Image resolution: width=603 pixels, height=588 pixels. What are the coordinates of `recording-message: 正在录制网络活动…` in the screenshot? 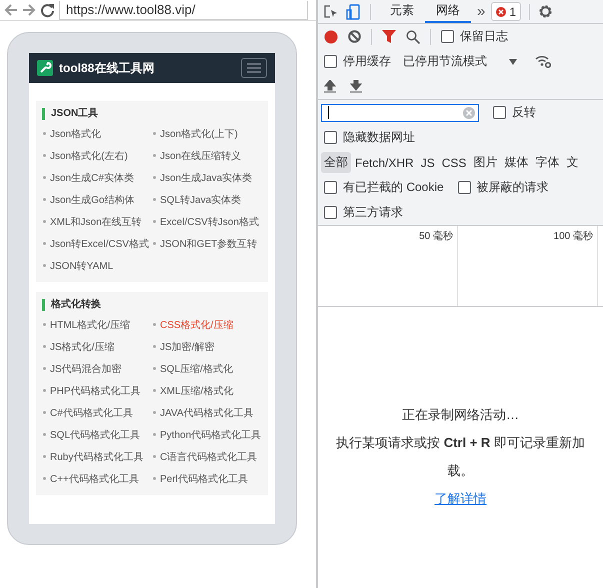 It's located at (460, 415).